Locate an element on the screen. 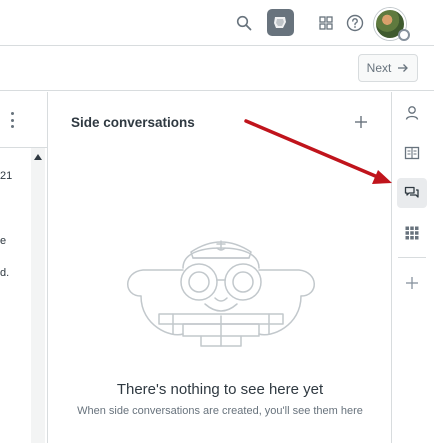  knowledge-icon is located at coordinates (412, 153).